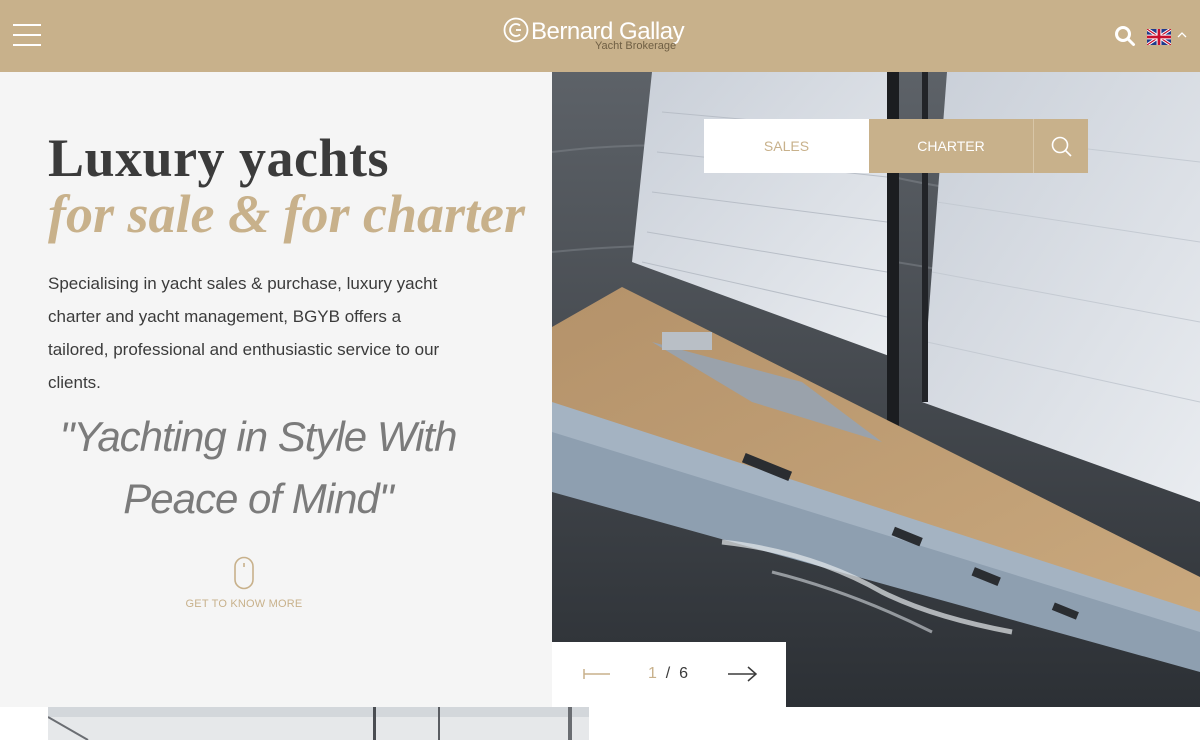  Describe the element at coordinates (258, 436) in the screenshot. I see `hero-quote-line-1: "Yachting in Style With` at that location.